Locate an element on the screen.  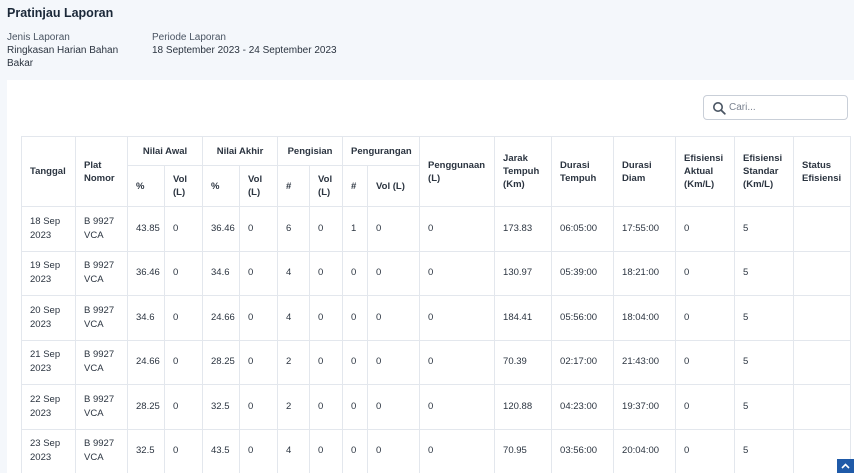
cell-kurang-num: 1 is located at coordinates (355, 229).